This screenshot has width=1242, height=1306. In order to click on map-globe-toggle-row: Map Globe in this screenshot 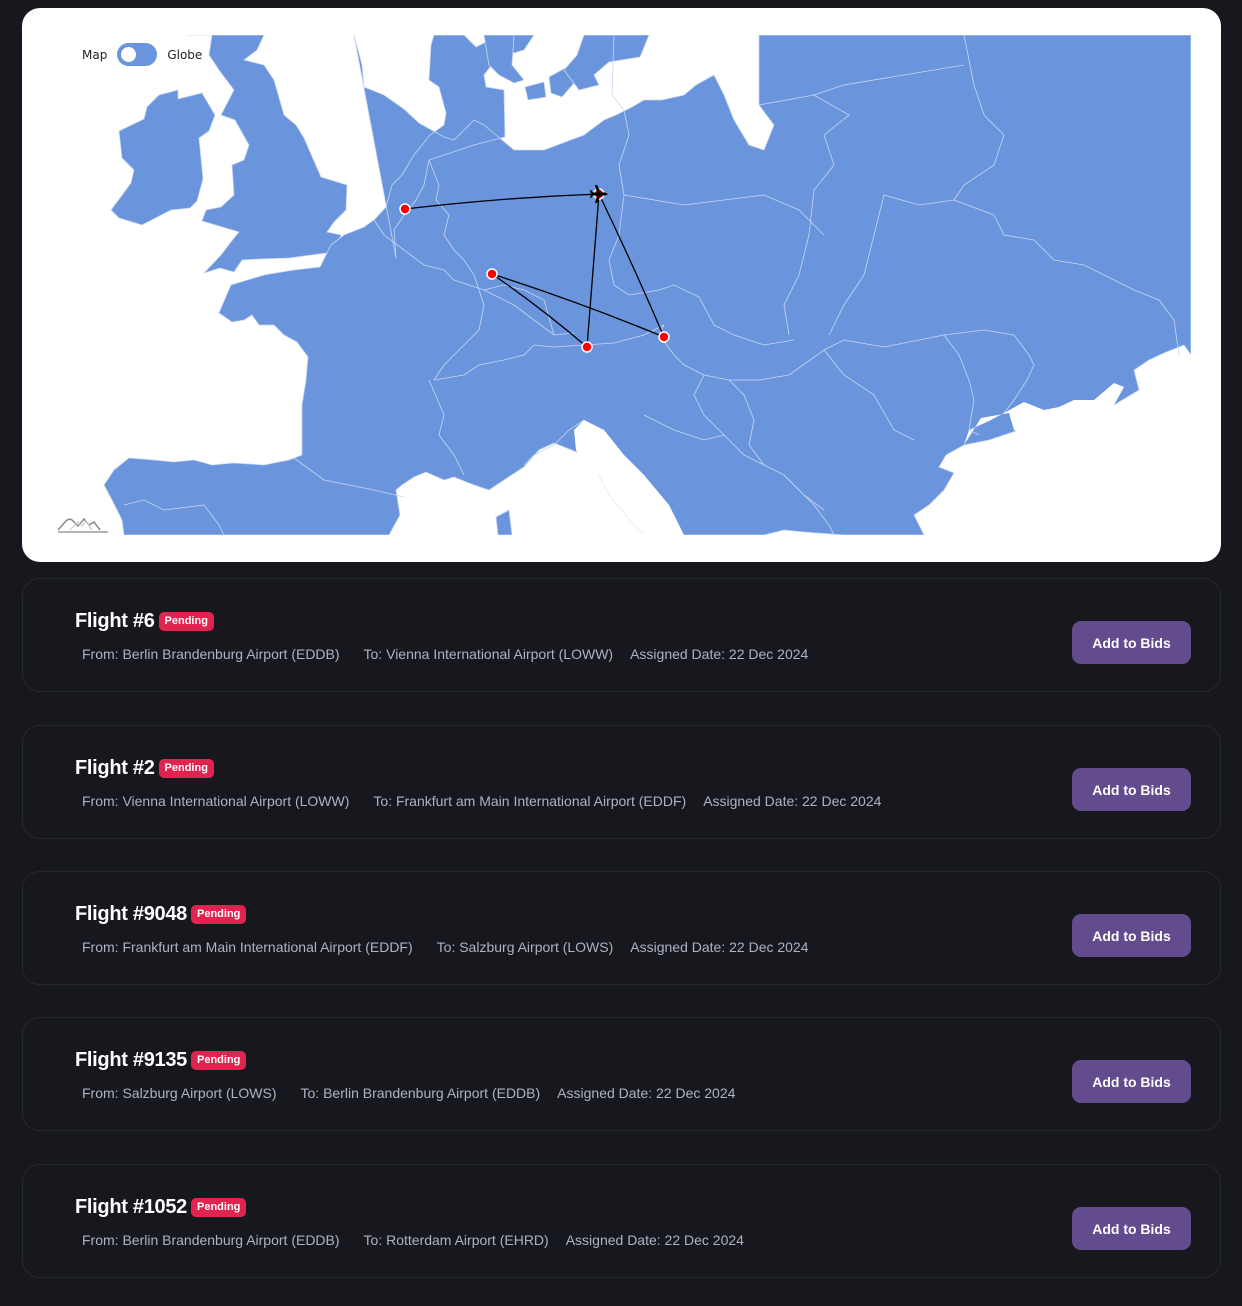, I will do `click(142, 54)`.